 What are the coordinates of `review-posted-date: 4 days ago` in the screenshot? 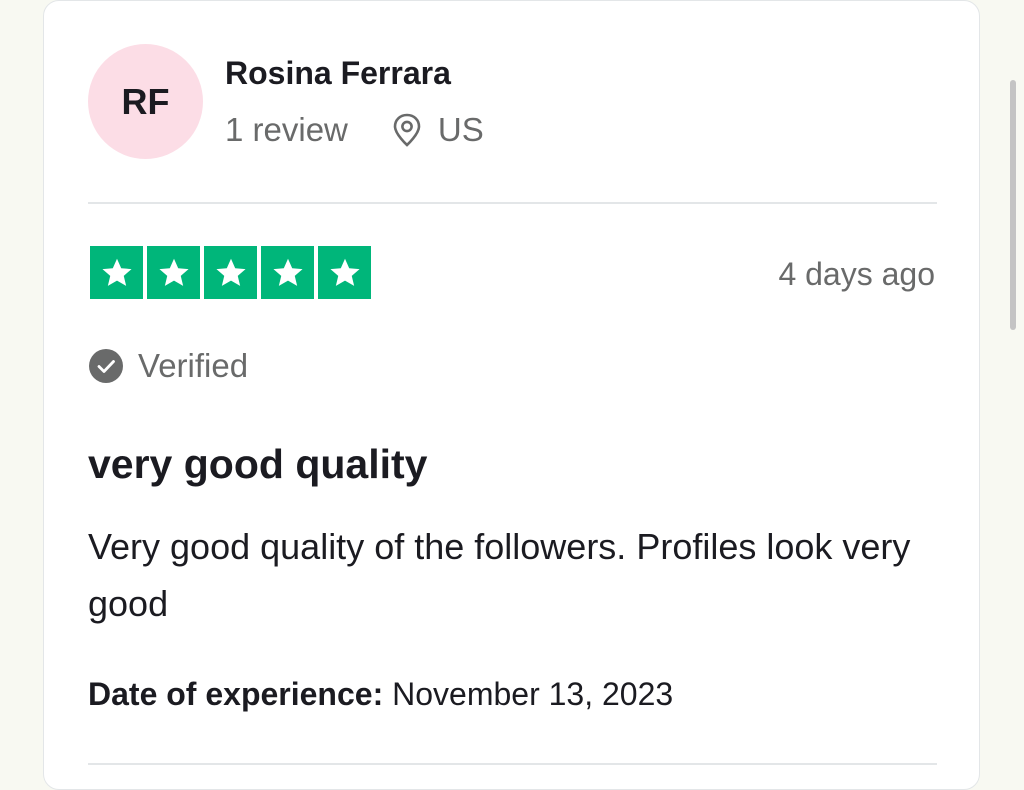 It's located at (856, 274).